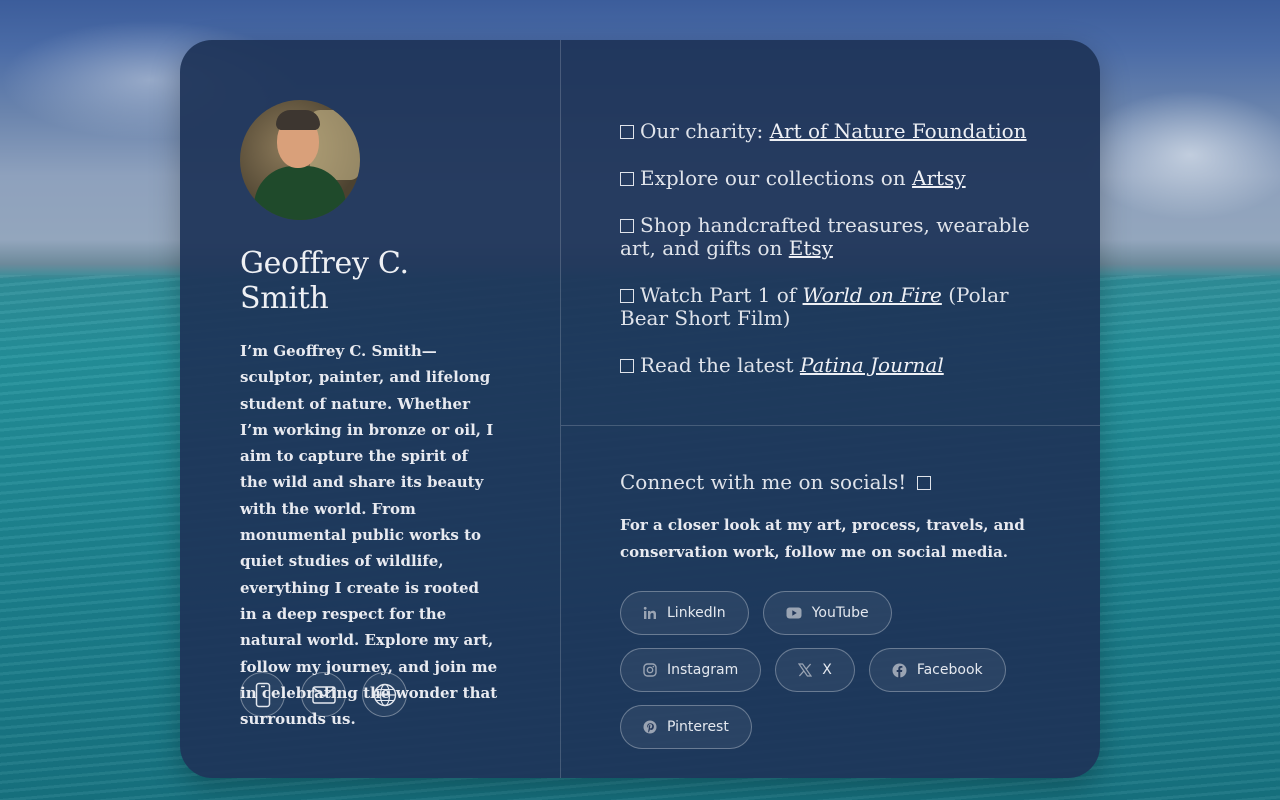 The height and width of the screenshot is (800, 1280). Describe the element at coordinates (794, 613) in the screenshot. I see `youtube-icon` at that location.